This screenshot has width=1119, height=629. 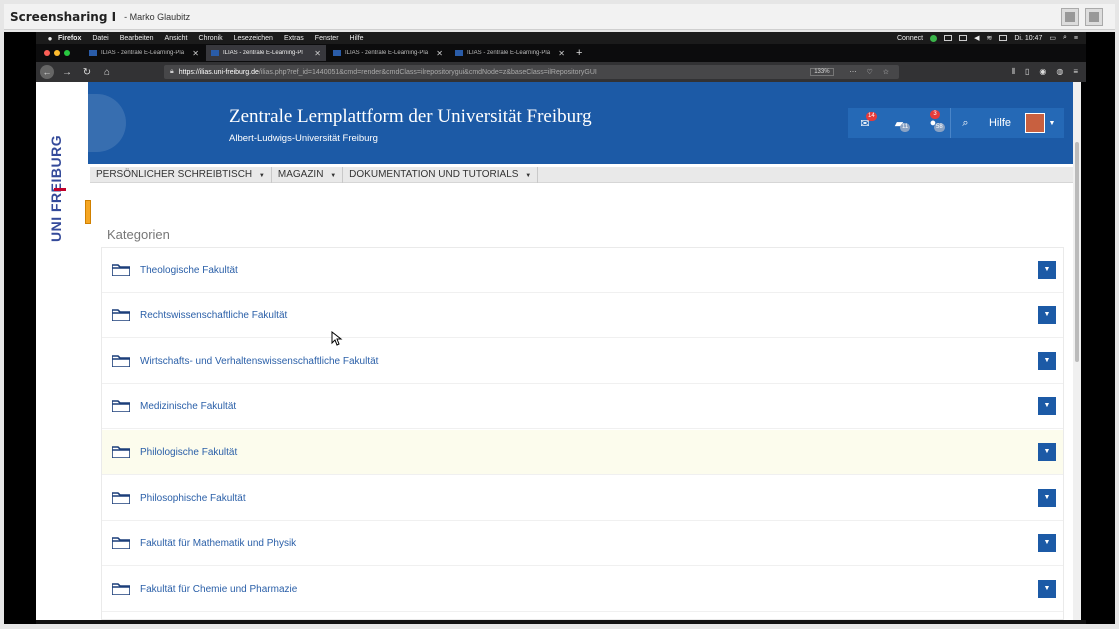 I want to click on menu-datei: Datei, so click(x=100, y=38).